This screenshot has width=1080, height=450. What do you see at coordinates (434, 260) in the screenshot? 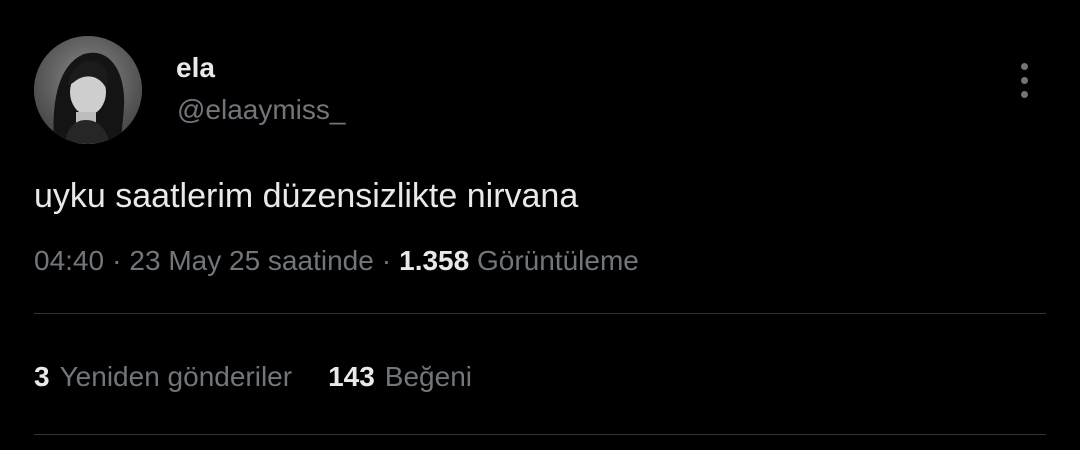
I see `views-count: 1.358` at bounding box center [434, 260].